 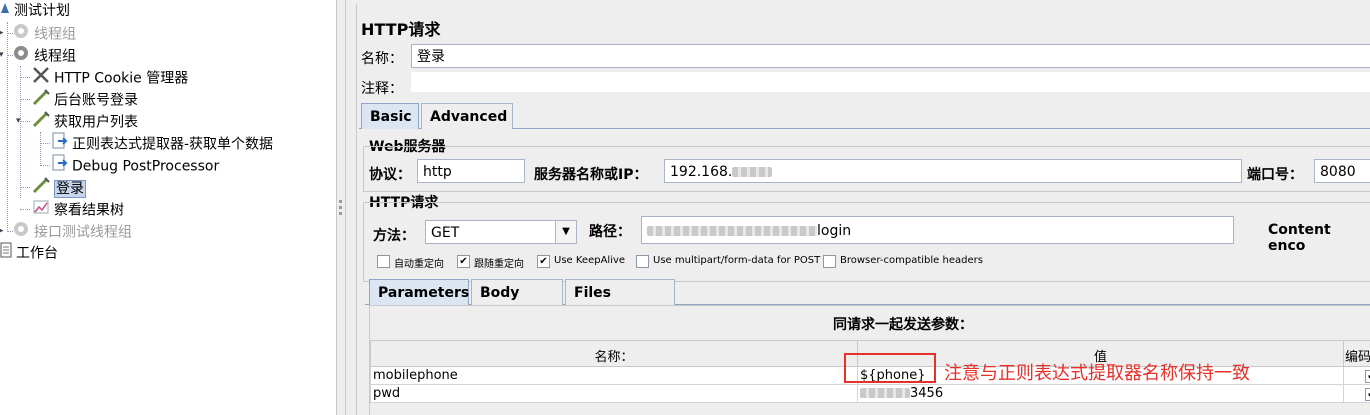 What do you see at coordinates (110, 77) in the screenshot?
I see `tree-item-cookie-manager: HTTP Cookie 管理器` at bounding box center [110, 77].